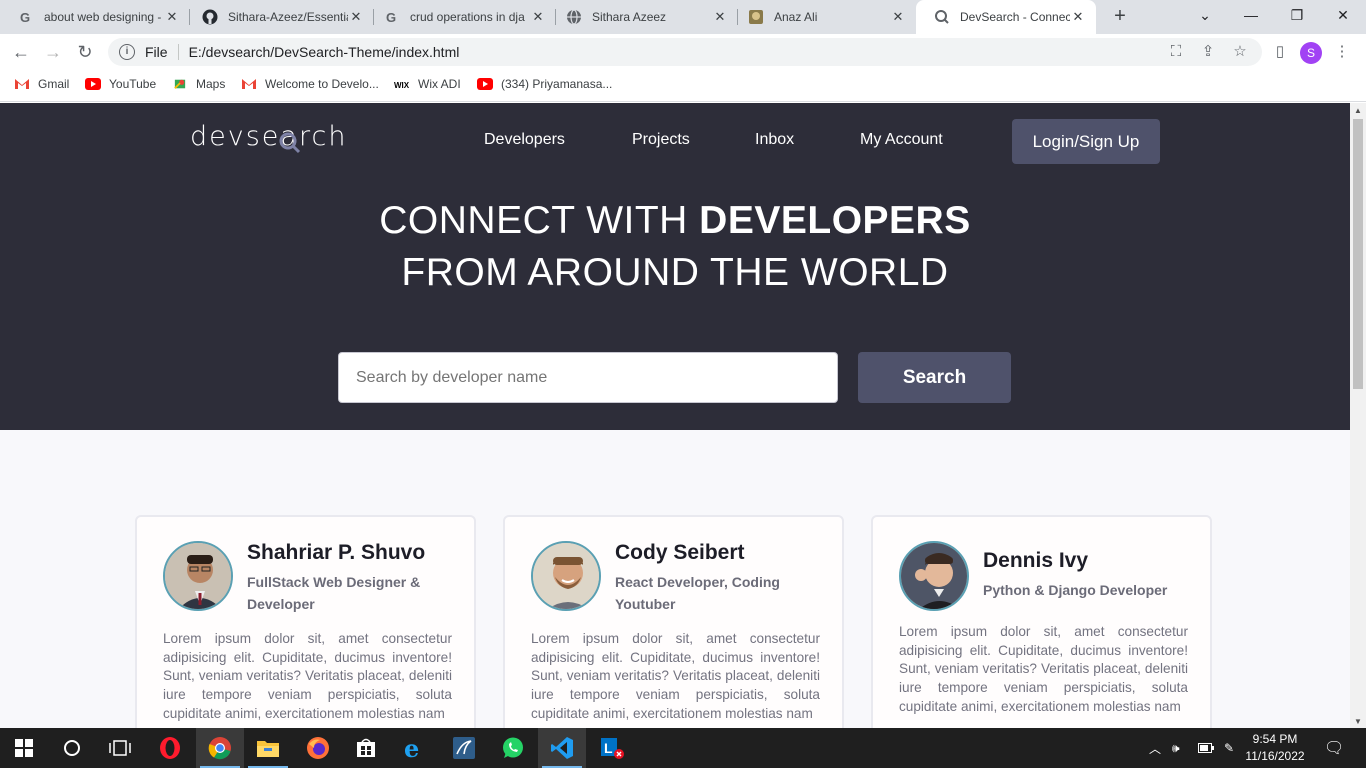 The image size is (1366, 768). I want to click on tab-sithara-azeez: Sithara Azeez ✕, so click(643, 17).